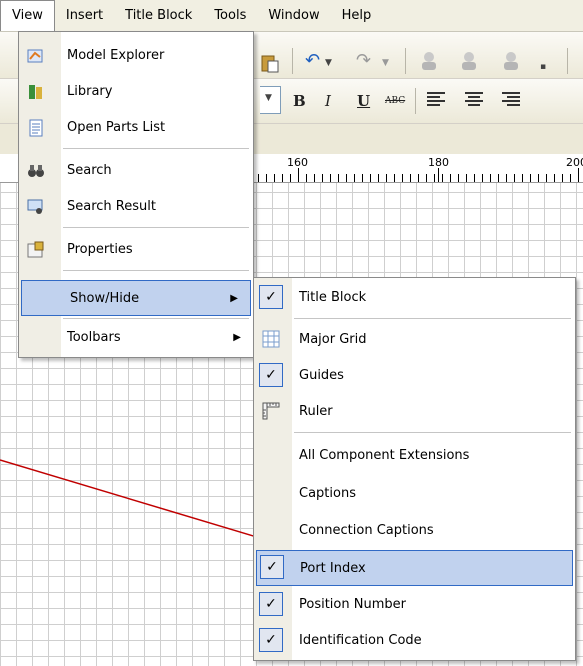  I want to click on menu-item-captions: Captions, so click(414, 494).